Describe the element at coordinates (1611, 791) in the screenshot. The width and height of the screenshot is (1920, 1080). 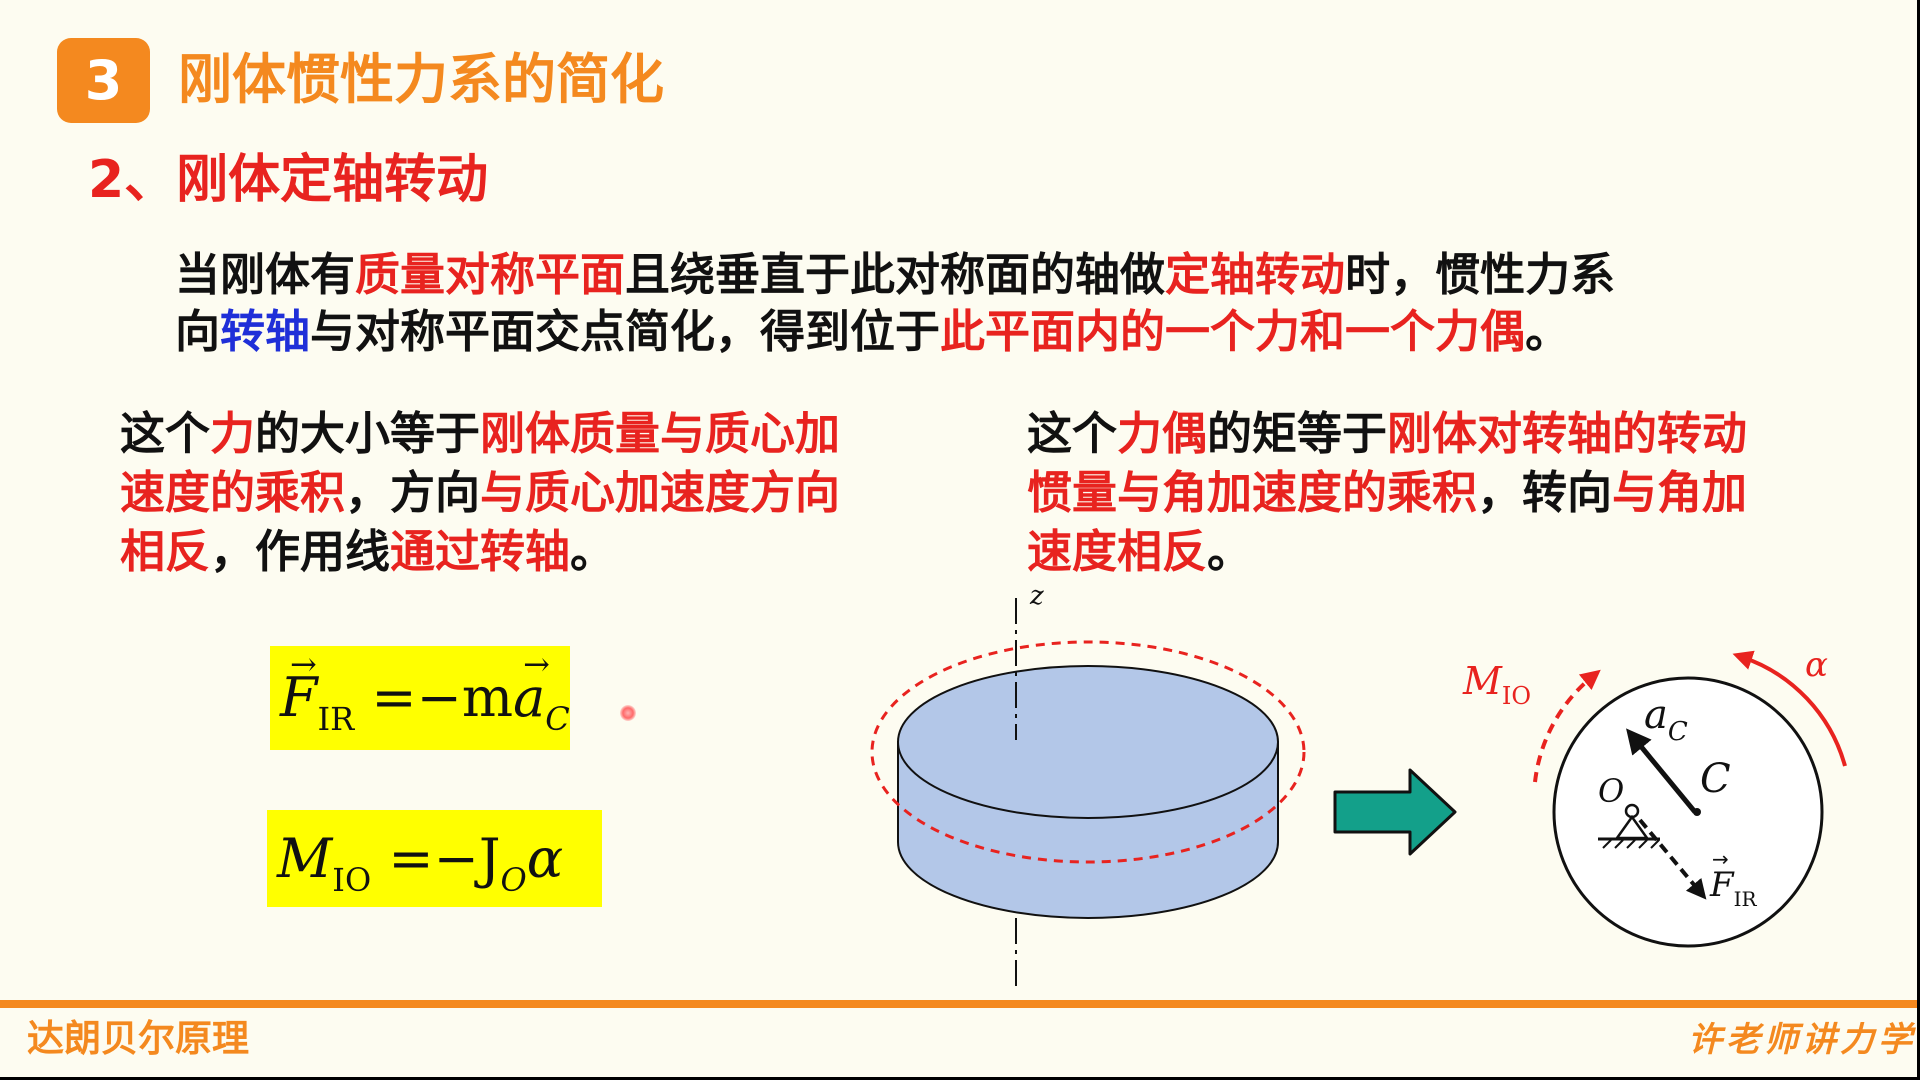
I see `pivot-label: O` at that location.